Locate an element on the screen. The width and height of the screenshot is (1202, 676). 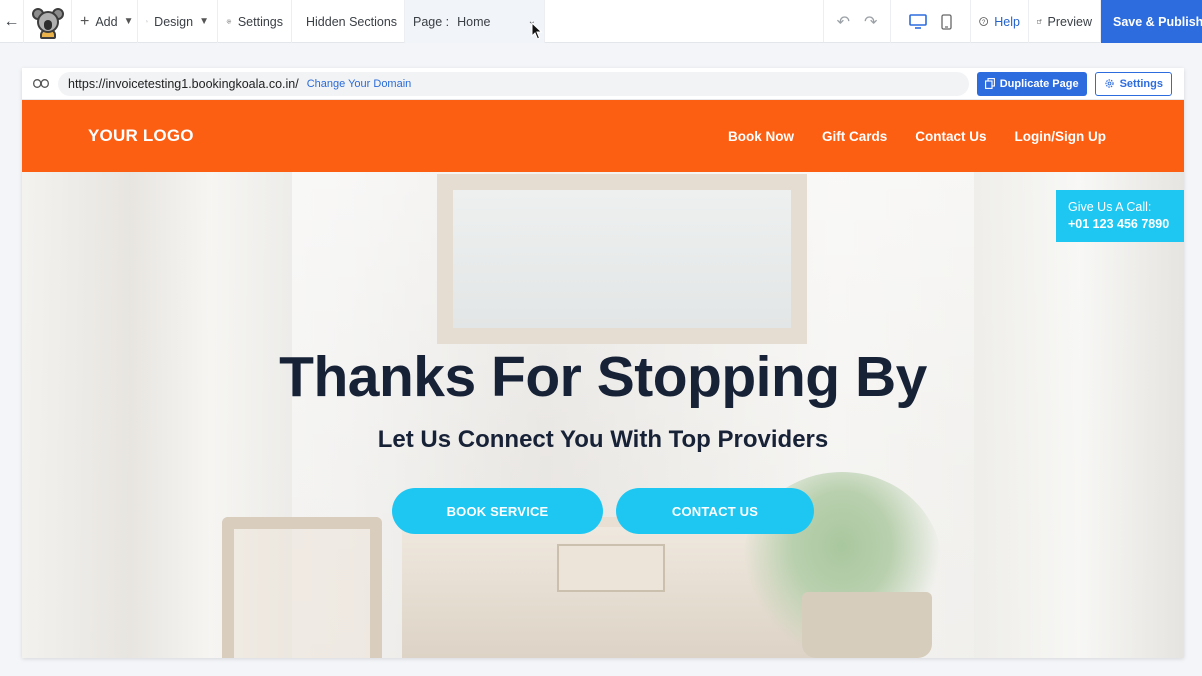
change-domain-link: Change Your Domain is located at coordinates (359, 84).